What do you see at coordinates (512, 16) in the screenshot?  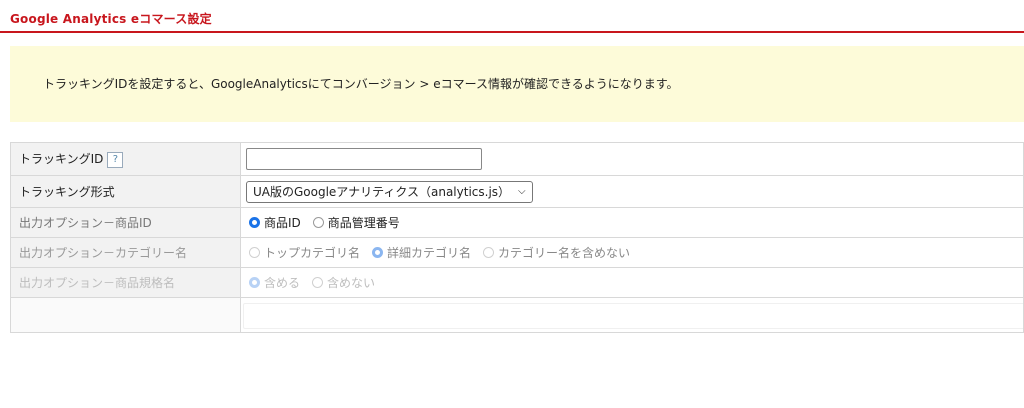 I see `page-header: Google Analytics eコマース設定` at bounding box center [512, 16].